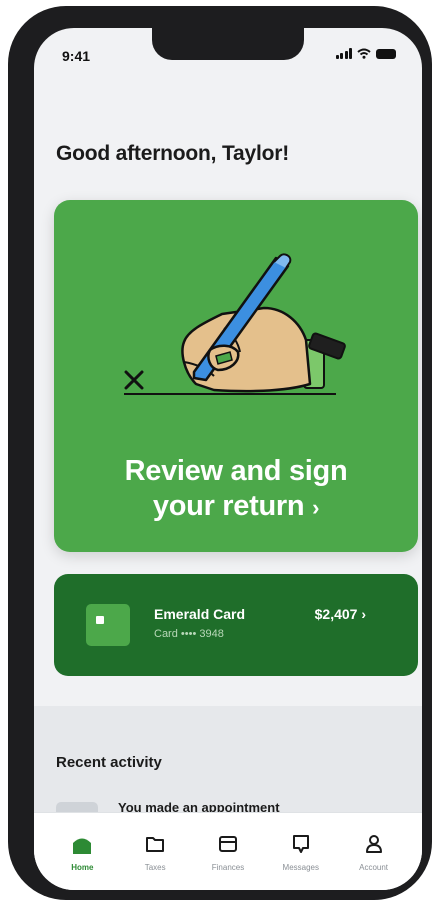  I want to click on status-time: 9:41, so click(76, 56).